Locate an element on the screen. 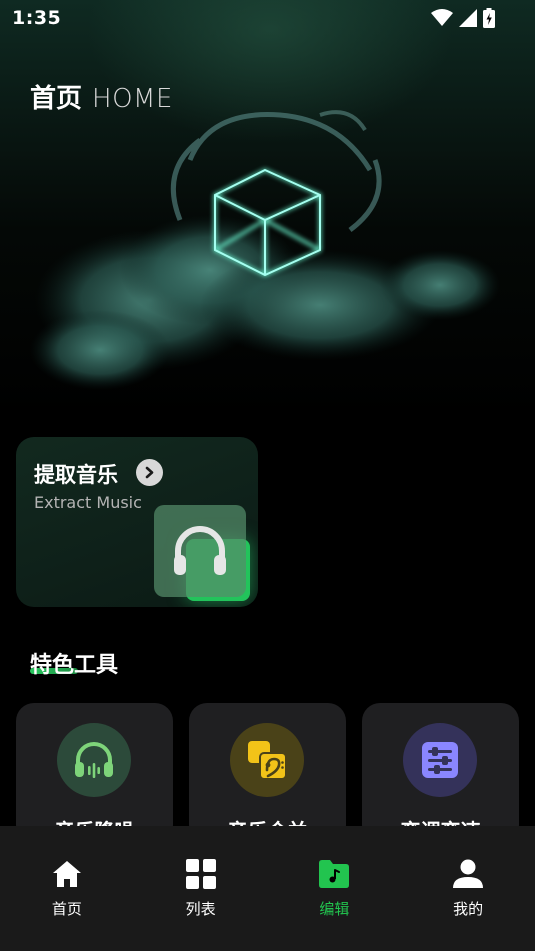  home-icon is located at coordinates (67, 874).